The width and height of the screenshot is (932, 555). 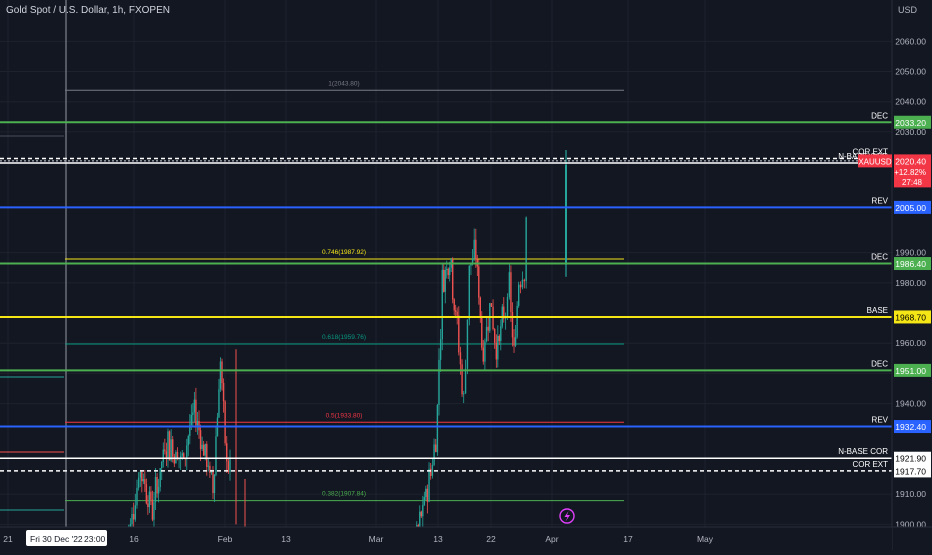 I want to click on time-tick-label: 13, so click(x=438, y=539).